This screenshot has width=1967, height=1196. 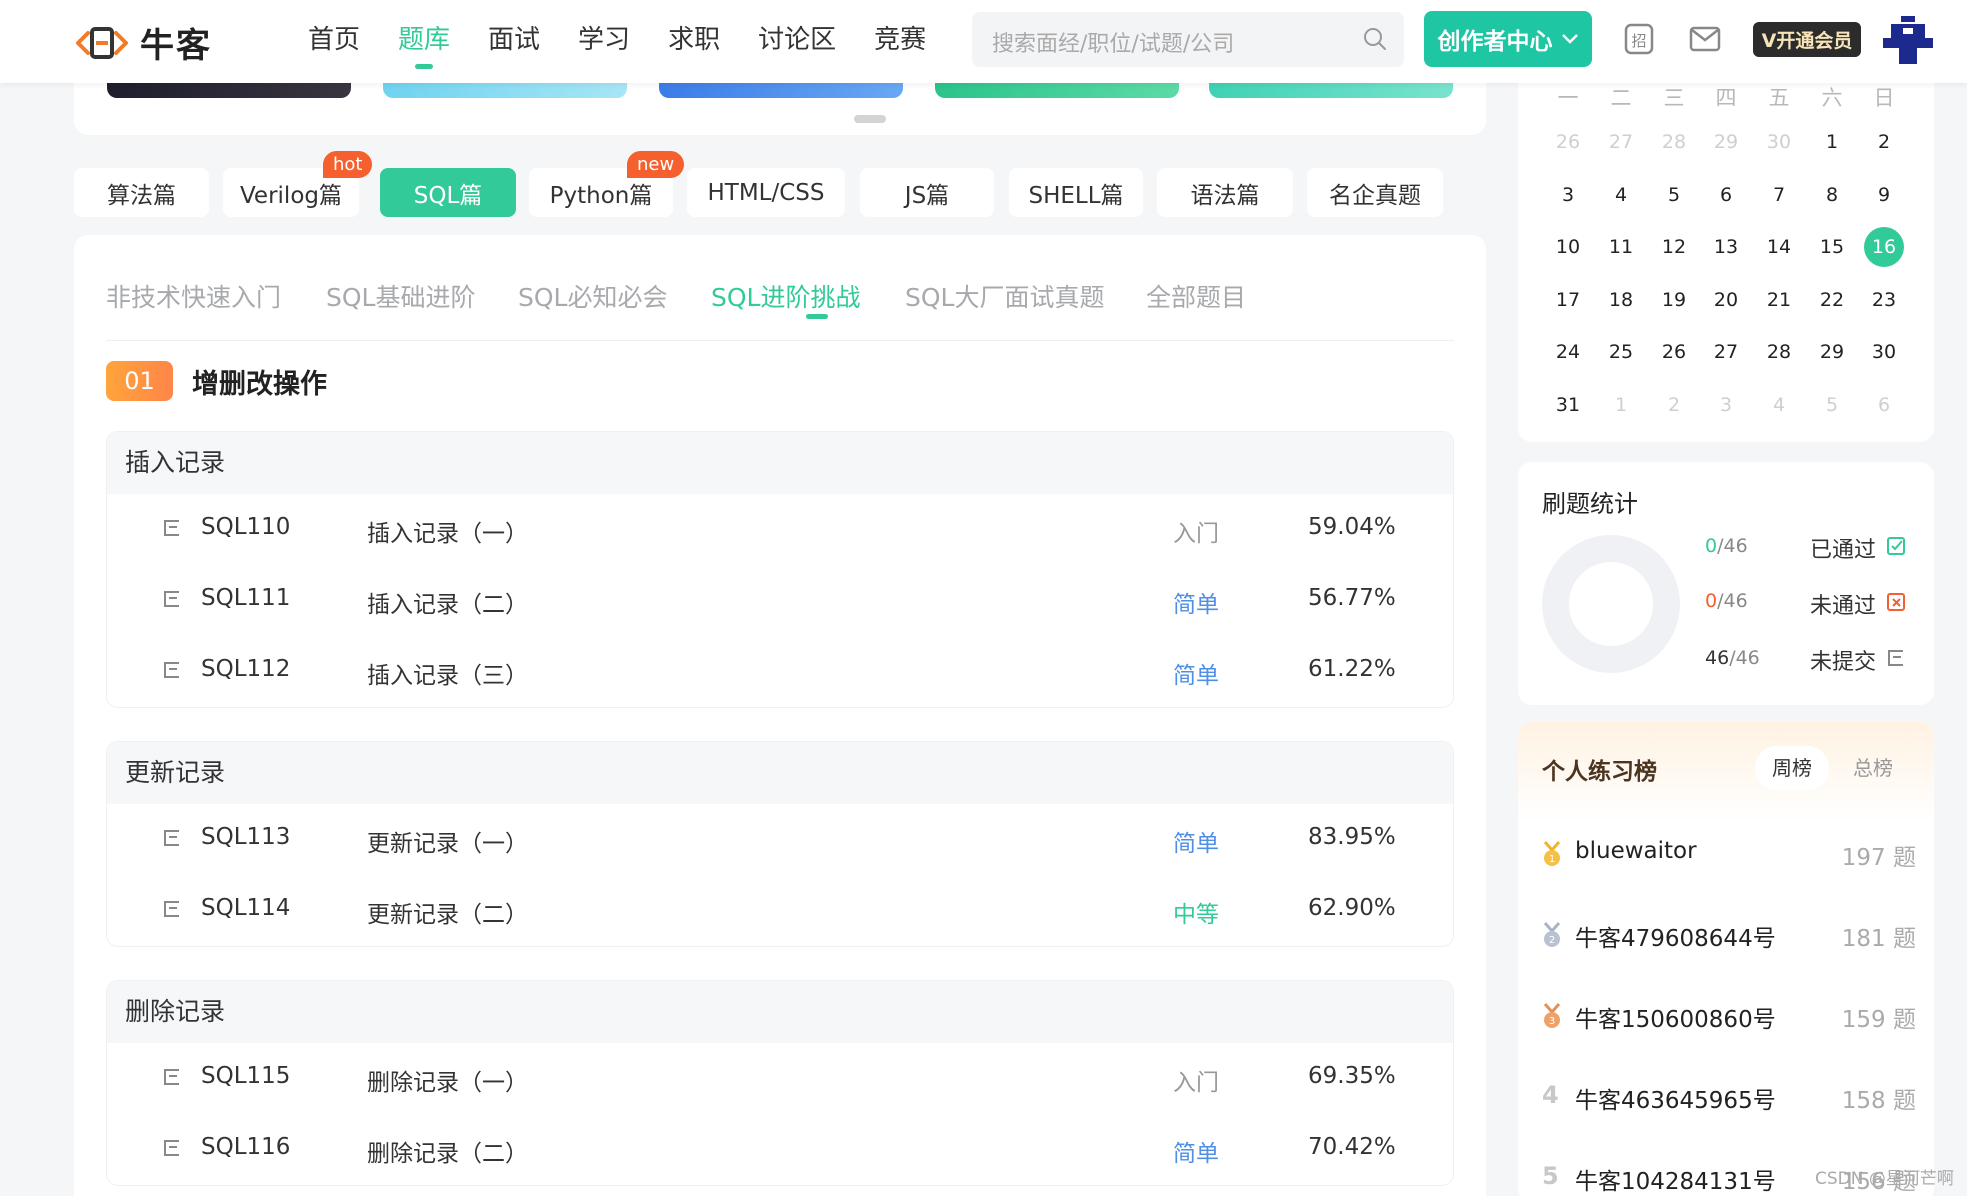 I want to click on question-title: 插入记录（一）, so click(x=447, y=531).